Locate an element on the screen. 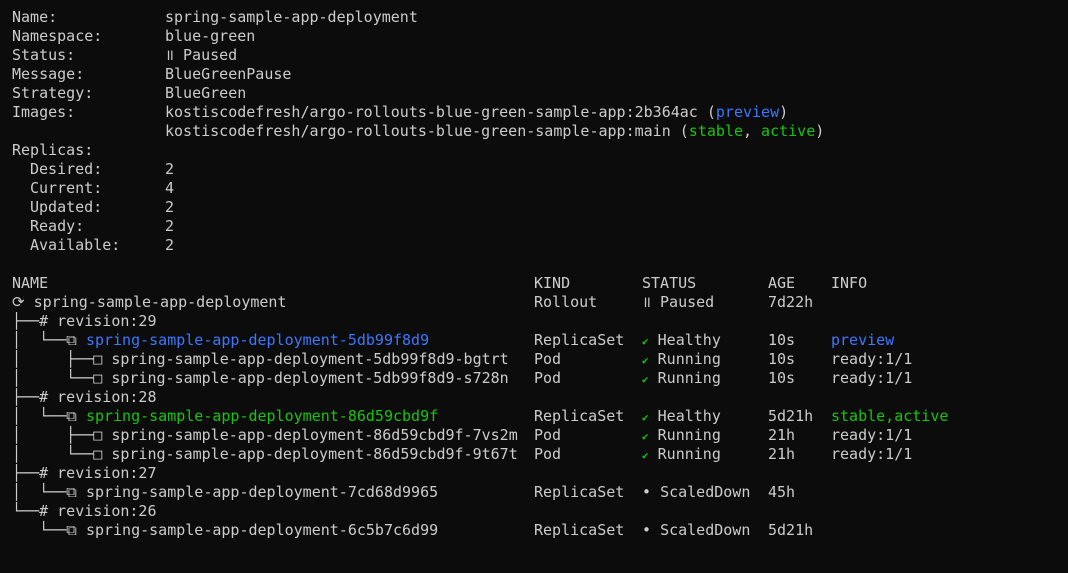  name-line: Name: spring-sample-app-deployment is located at coordinates (215, 17).